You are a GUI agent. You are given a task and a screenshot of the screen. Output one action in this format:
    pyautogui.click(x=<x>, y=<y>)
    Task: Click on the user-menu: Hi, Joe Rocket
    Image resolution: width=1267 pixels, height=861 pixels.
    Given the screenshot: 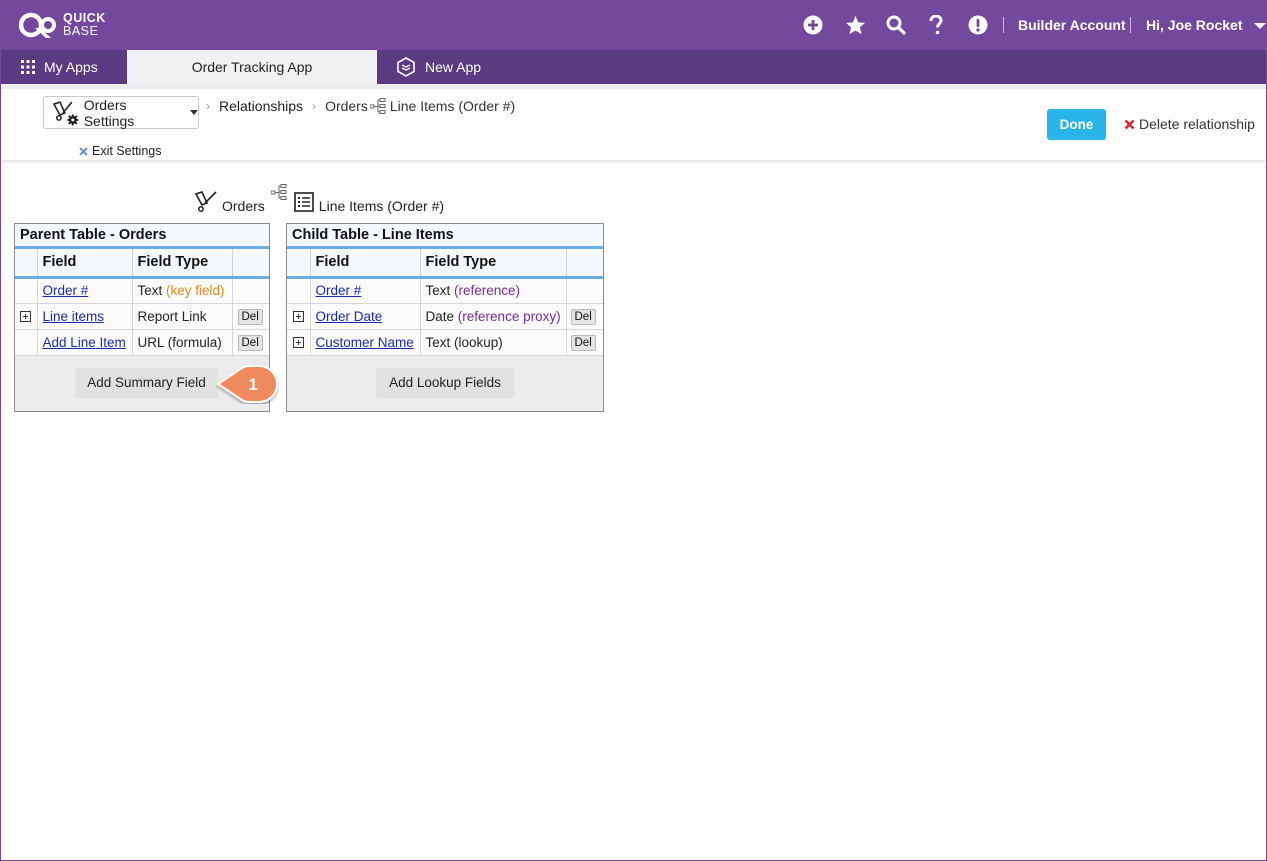 What is the action you would take?
    pyautogui.click(x=1206, y=25)
    